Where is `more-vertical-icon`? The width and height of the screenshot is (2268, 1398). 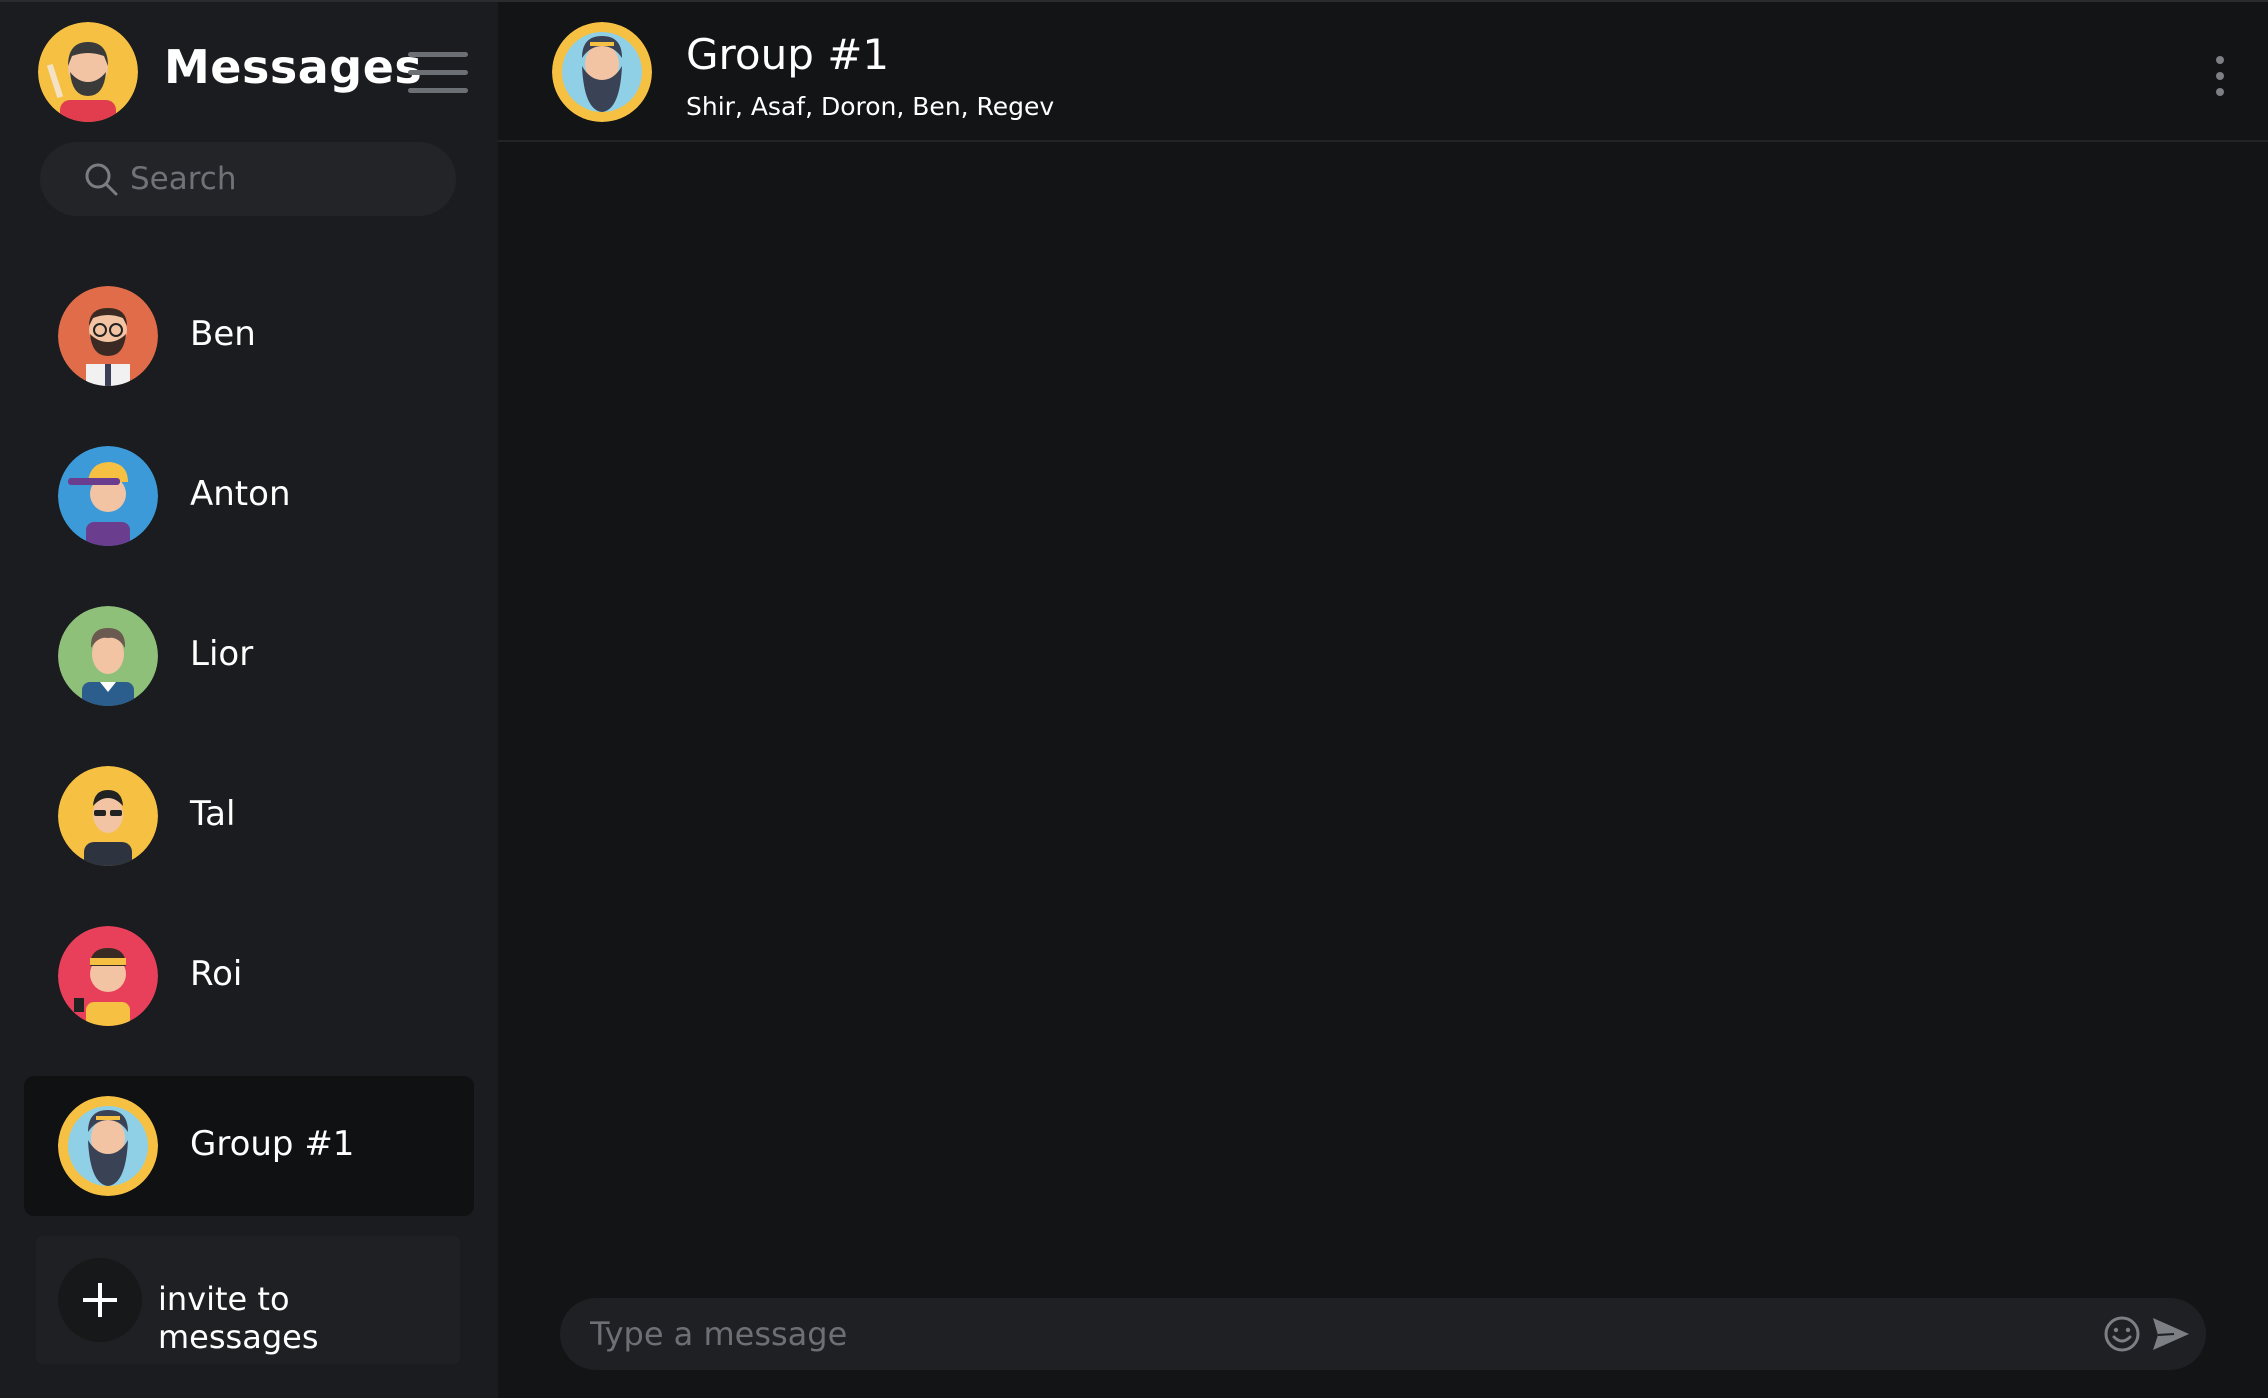
more-vertical-icon is located at coordinates (2220, 76).